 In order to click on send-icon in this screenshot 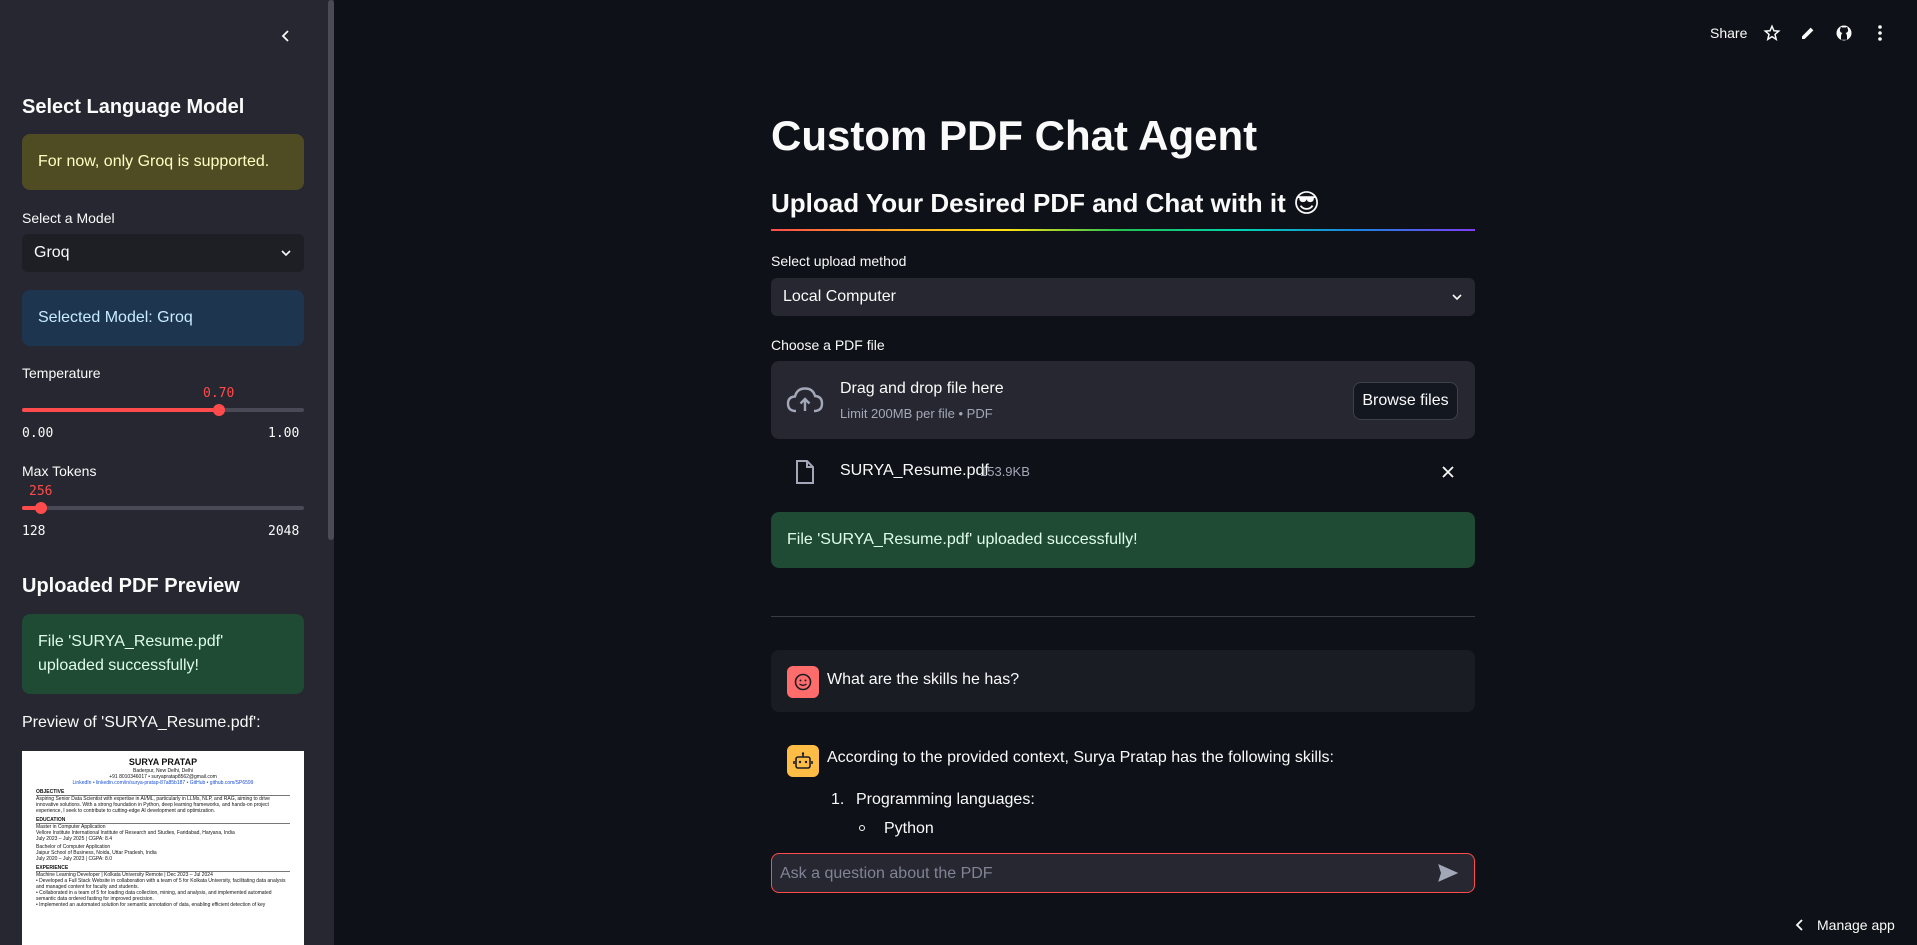, I will do `click(1448, 873)`.